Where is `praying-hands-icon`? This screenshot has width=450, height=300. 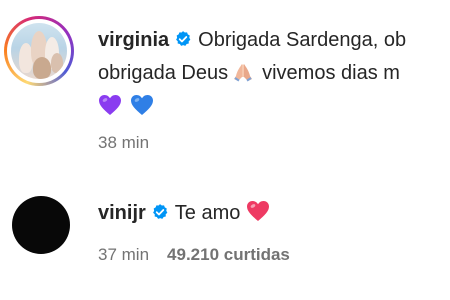 praying-hands-icon is located at coordinates (243, 76).